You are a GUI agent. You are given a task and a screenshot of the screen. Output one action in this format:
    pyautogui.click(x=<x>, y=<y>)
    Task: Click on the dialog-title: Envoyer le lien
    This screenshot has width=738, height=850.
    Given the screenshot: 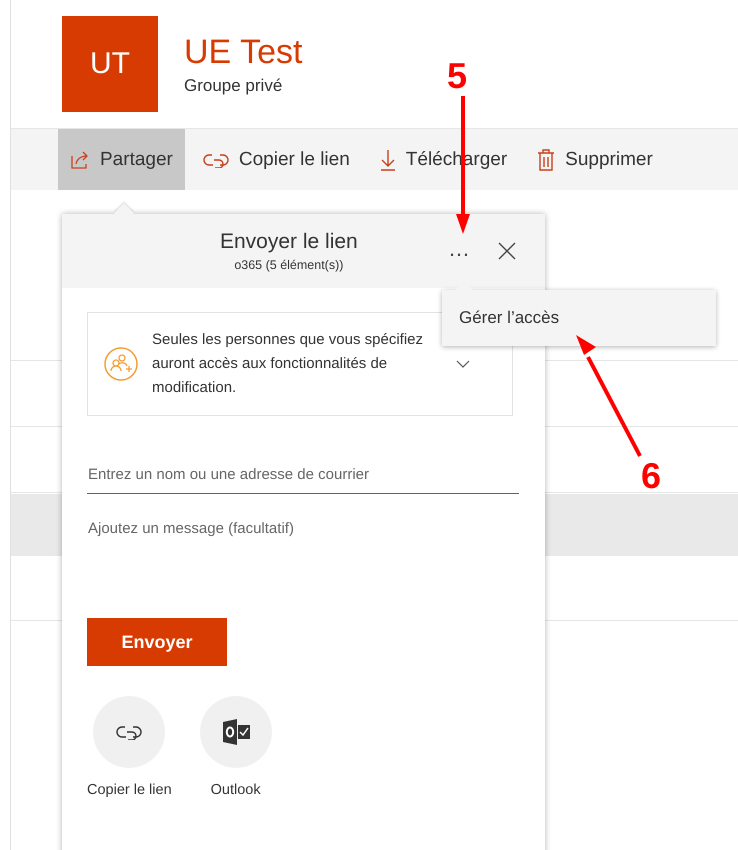 What is the action you would take?
    pyautogui.click(x=289, y=242)
    